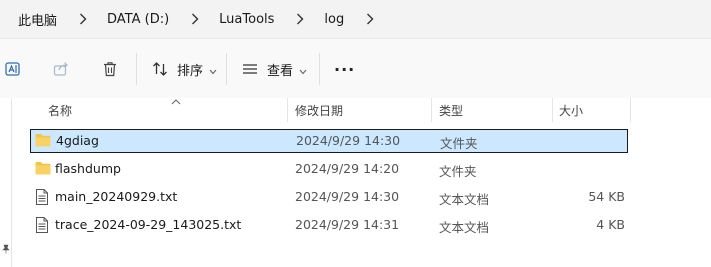 This screenshot has width=711, height=267. I want to click on sort-button: 排序, so click(184, 69).